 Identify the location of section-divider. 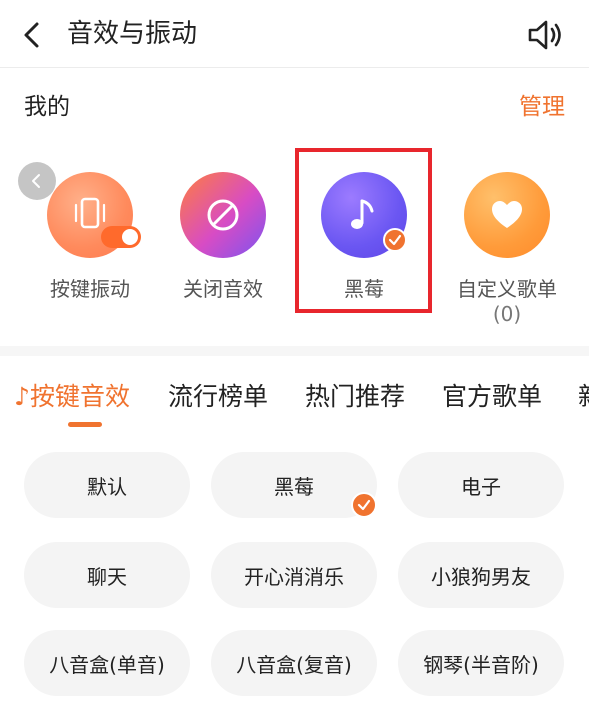
(294, 351).